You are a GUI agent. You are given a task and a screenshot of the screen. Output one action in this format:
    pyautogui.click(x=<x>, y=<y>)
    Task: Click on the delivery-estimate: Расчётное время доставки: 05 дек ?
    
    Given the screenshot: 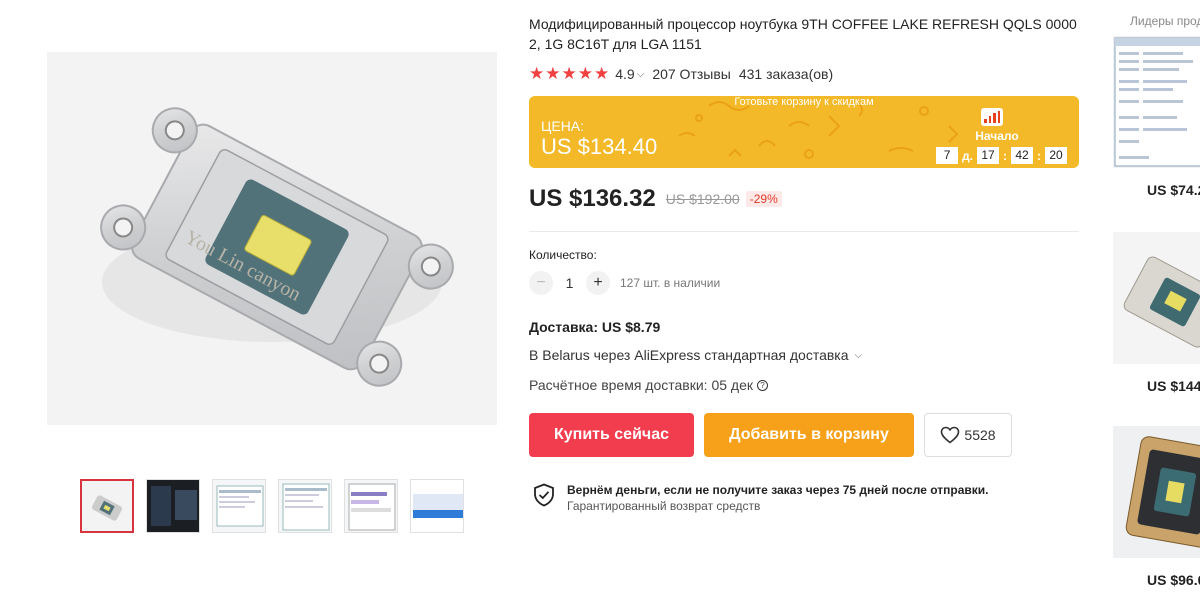 What is the action you would take?
    pyautogui.click(x=805, y=385)
    